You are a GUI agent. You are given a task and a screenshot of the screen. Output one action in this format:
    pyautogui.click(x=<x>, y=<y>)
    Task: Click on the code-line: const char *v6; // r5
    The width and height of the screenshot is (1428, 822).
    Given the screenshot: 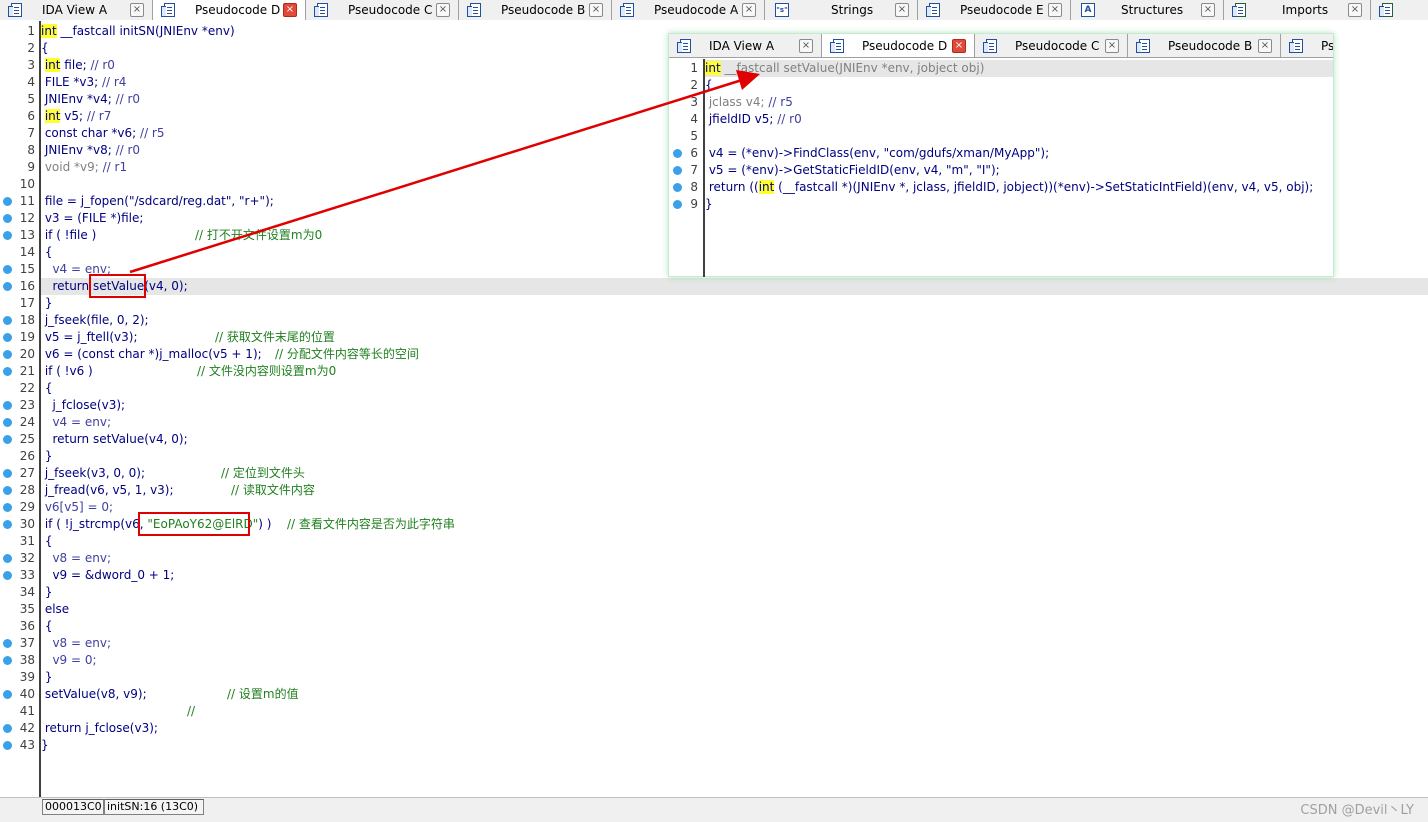 What is the action you would take?
    pyautogui.click(x=103, y=133)
    